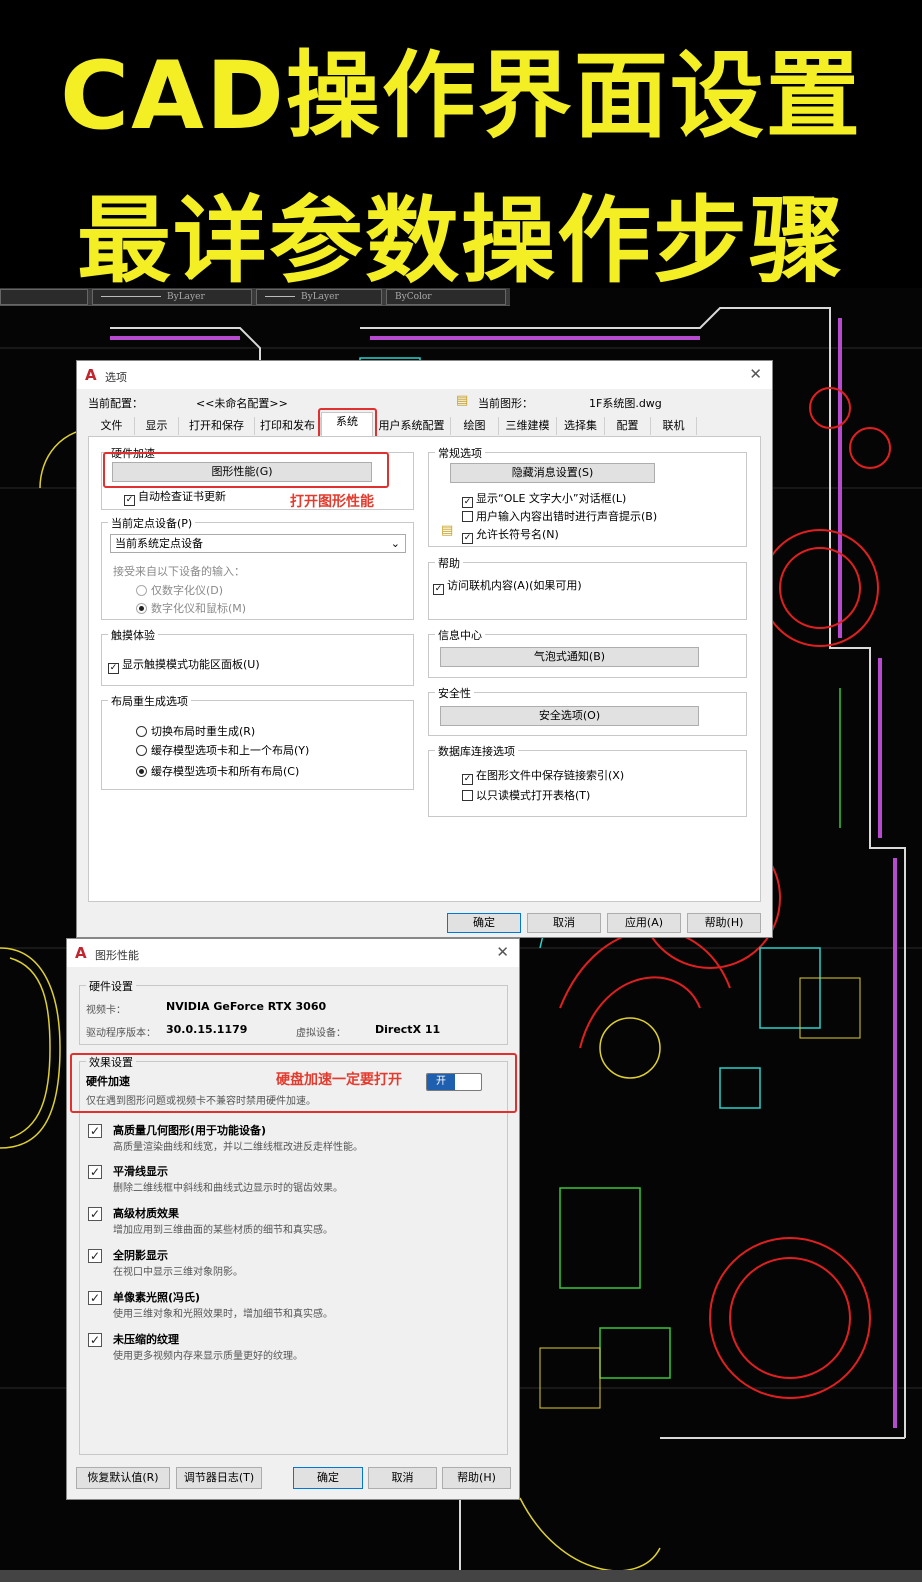  I want to click on graphics-titlebar: A 图形性能 ✕, so click(293, 953).